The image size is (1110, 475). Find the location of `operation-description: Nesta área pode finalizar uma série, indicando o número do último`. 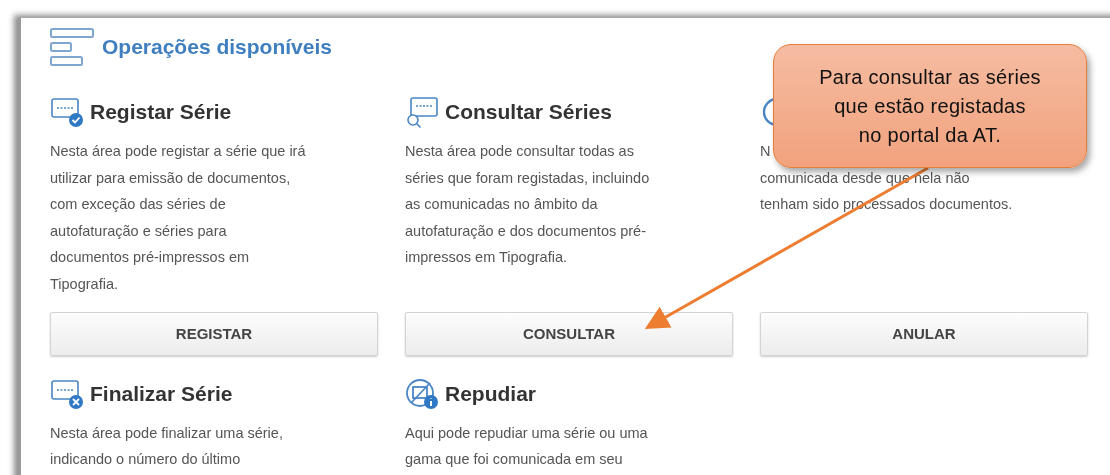

operation-description: Nesta área pode finalizar uma série, indicando o número do último is located at coordinates (167, 446).